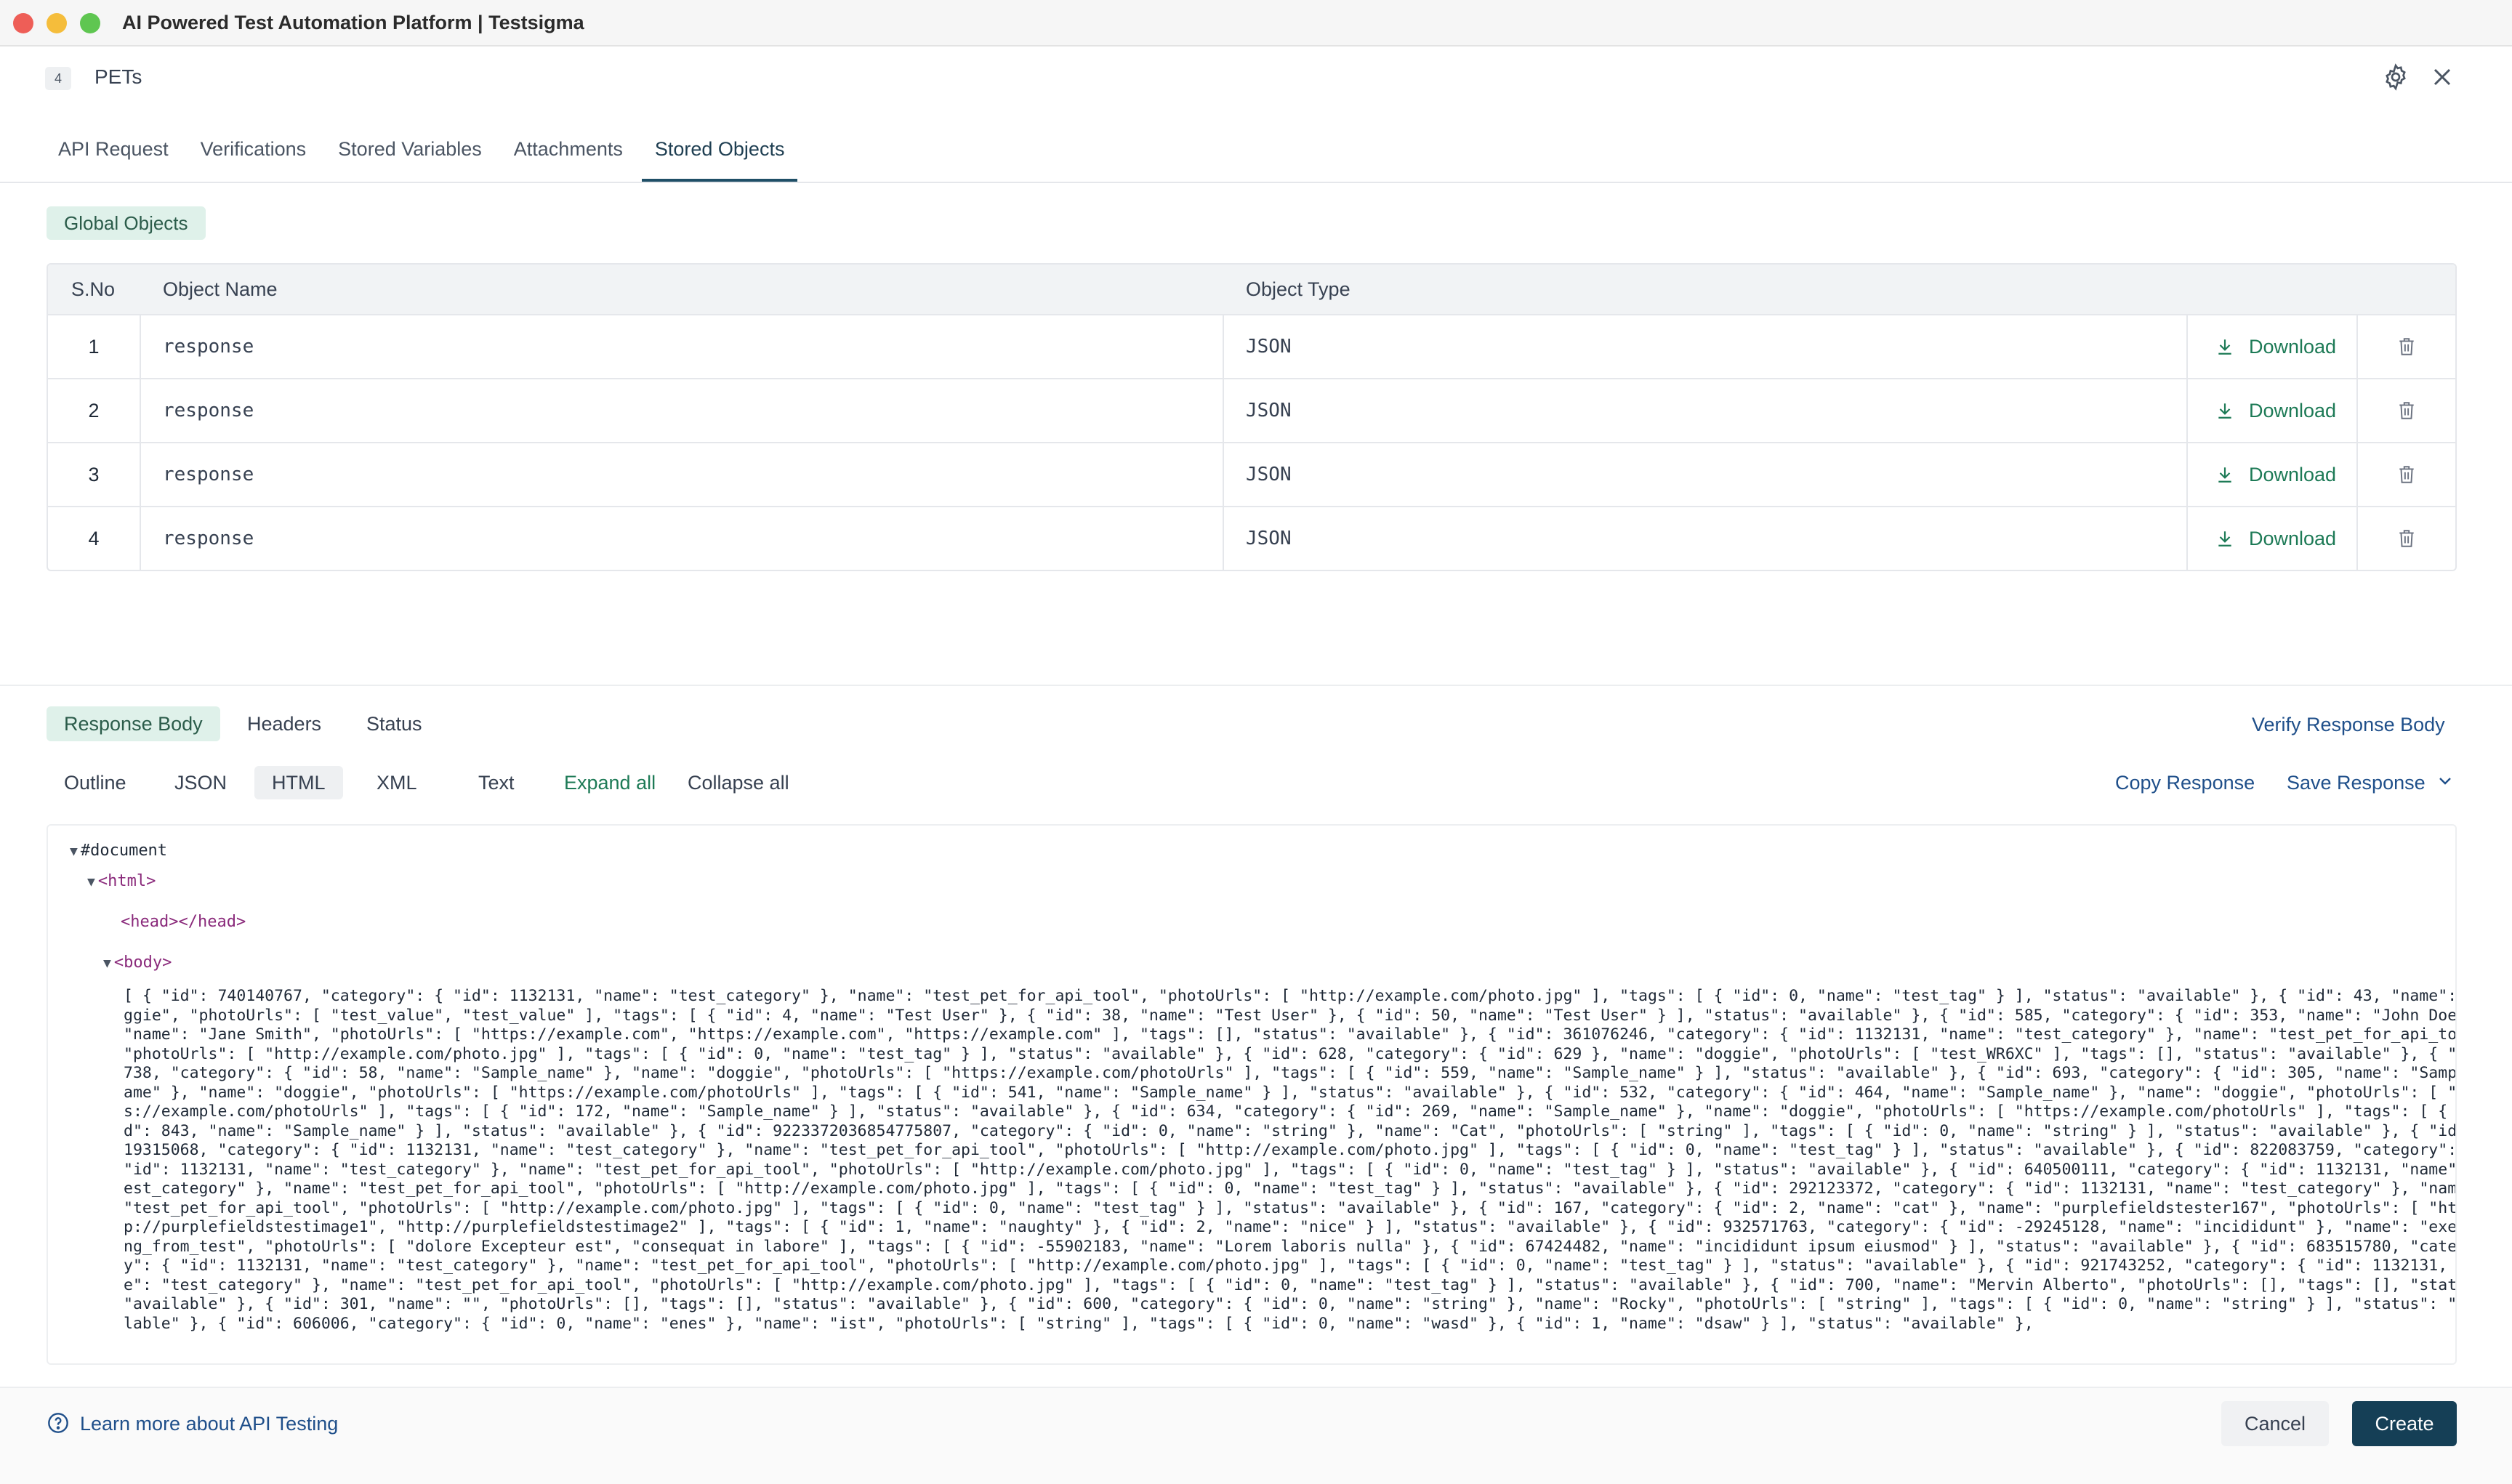 The height and width of the screenshot is (1484, 2512). I want to click on step-number-badge: 4, so click(58, 78).